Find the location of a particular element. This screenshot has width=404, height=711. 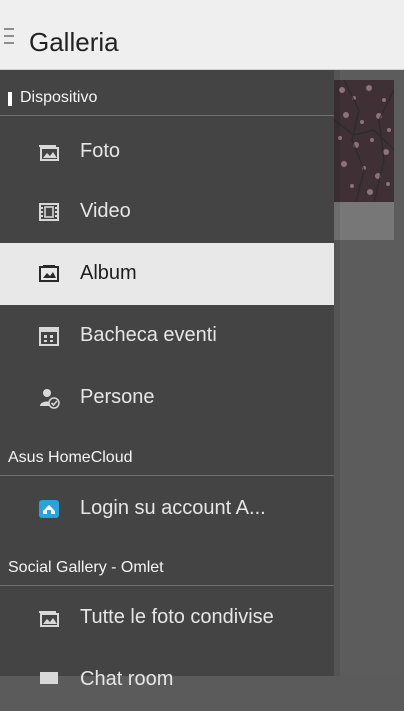

drawer-item-foto: Foto is located at coordinates (167, 152).